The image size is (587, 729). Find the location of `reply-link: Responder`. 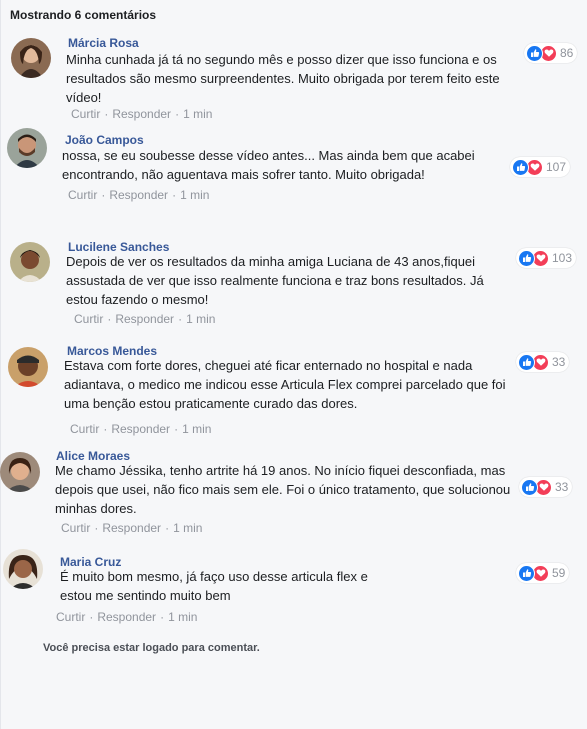

reply-link: Responder is located at coordinates (126, 617).